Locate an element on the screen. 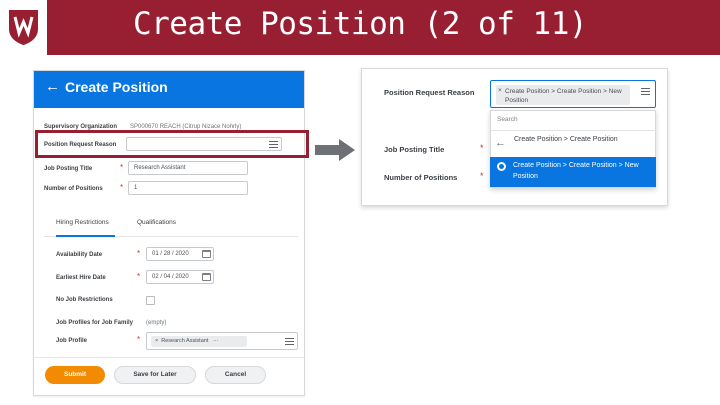 The height and width of the screenshot is (405, 720). number-of-positions-label: Number of Positions is located at coordinates (73, 189).